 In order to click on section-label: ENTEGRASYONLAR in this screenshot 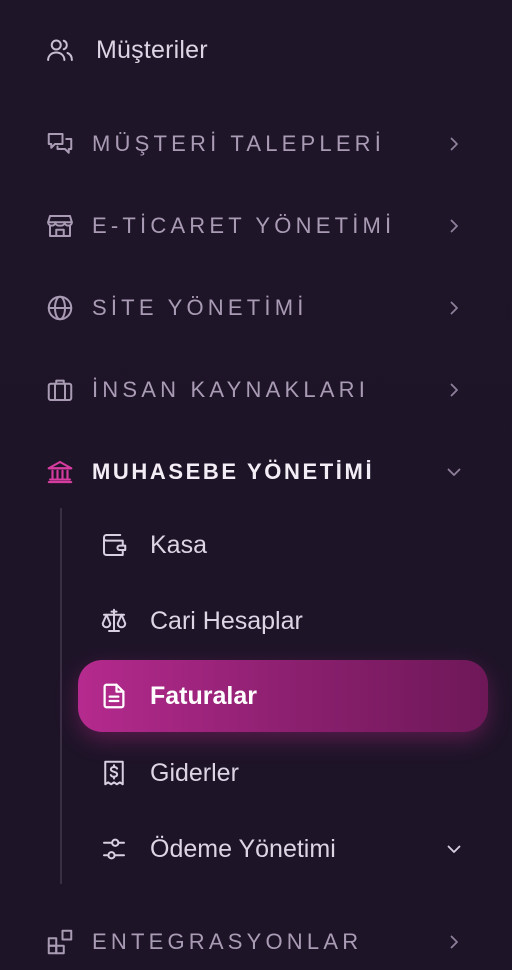, I will do `click(227, 941)`.